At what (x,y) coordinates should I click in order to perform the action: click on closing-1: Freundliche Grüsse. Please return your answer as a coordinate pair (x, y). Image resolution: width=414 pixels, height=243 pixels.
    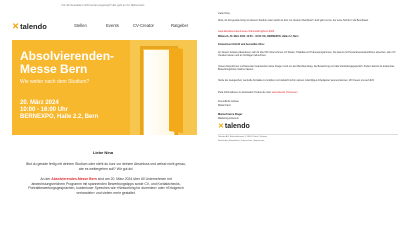
    Looking at the image, I should click on (228, 101).